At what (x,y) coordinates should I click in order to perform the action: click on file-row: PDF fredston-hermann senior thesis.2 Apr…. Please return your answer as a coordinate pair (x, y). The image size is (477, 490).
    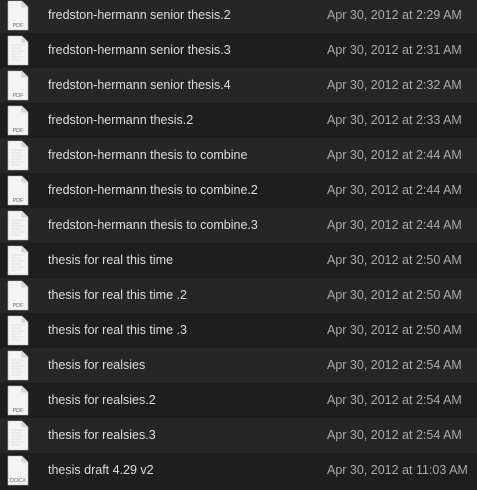
    Looking at the image, I should click on (238, 16).